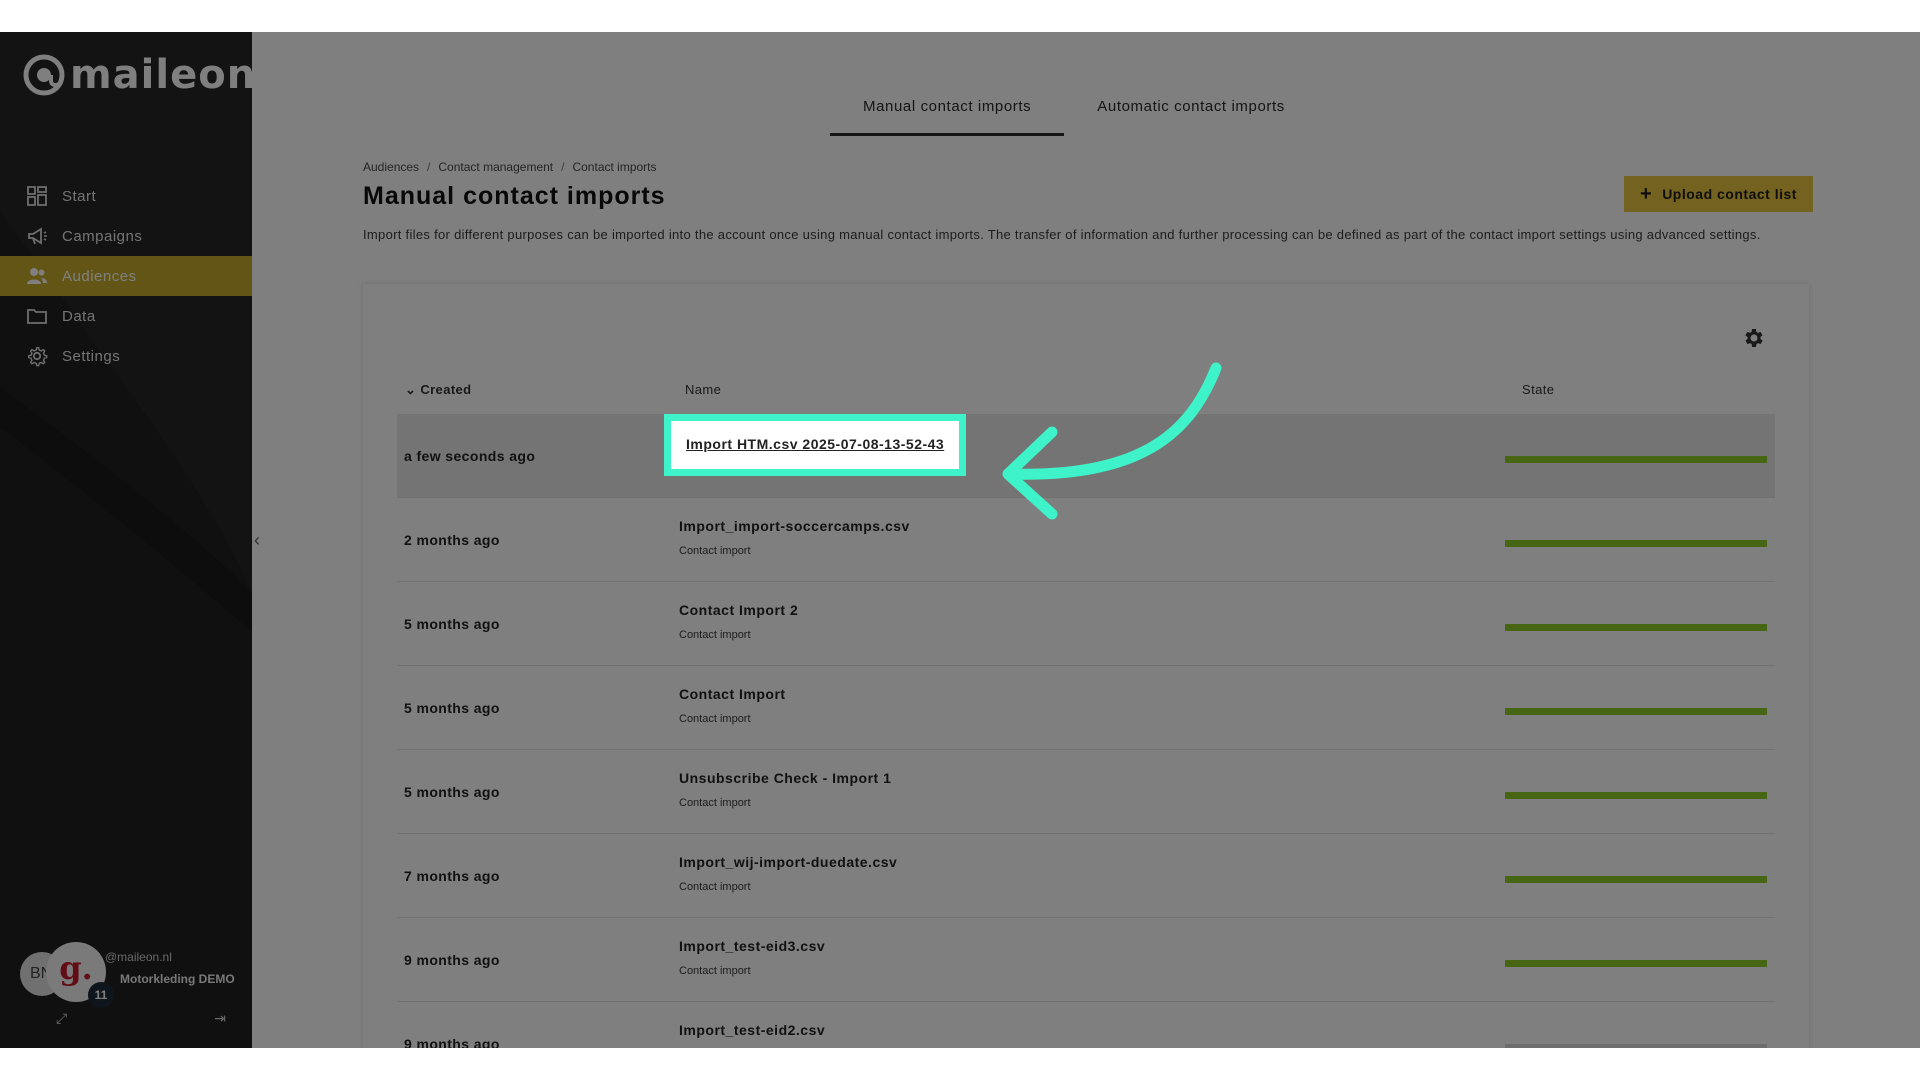 Image resolution: width=1920 pixels, height=1080 pixels. What do you see at coordinates (495, 167) in the screenshot?
I see `breadcrumb-item-contact-management: Contact management` at bounding box center [495, 167].